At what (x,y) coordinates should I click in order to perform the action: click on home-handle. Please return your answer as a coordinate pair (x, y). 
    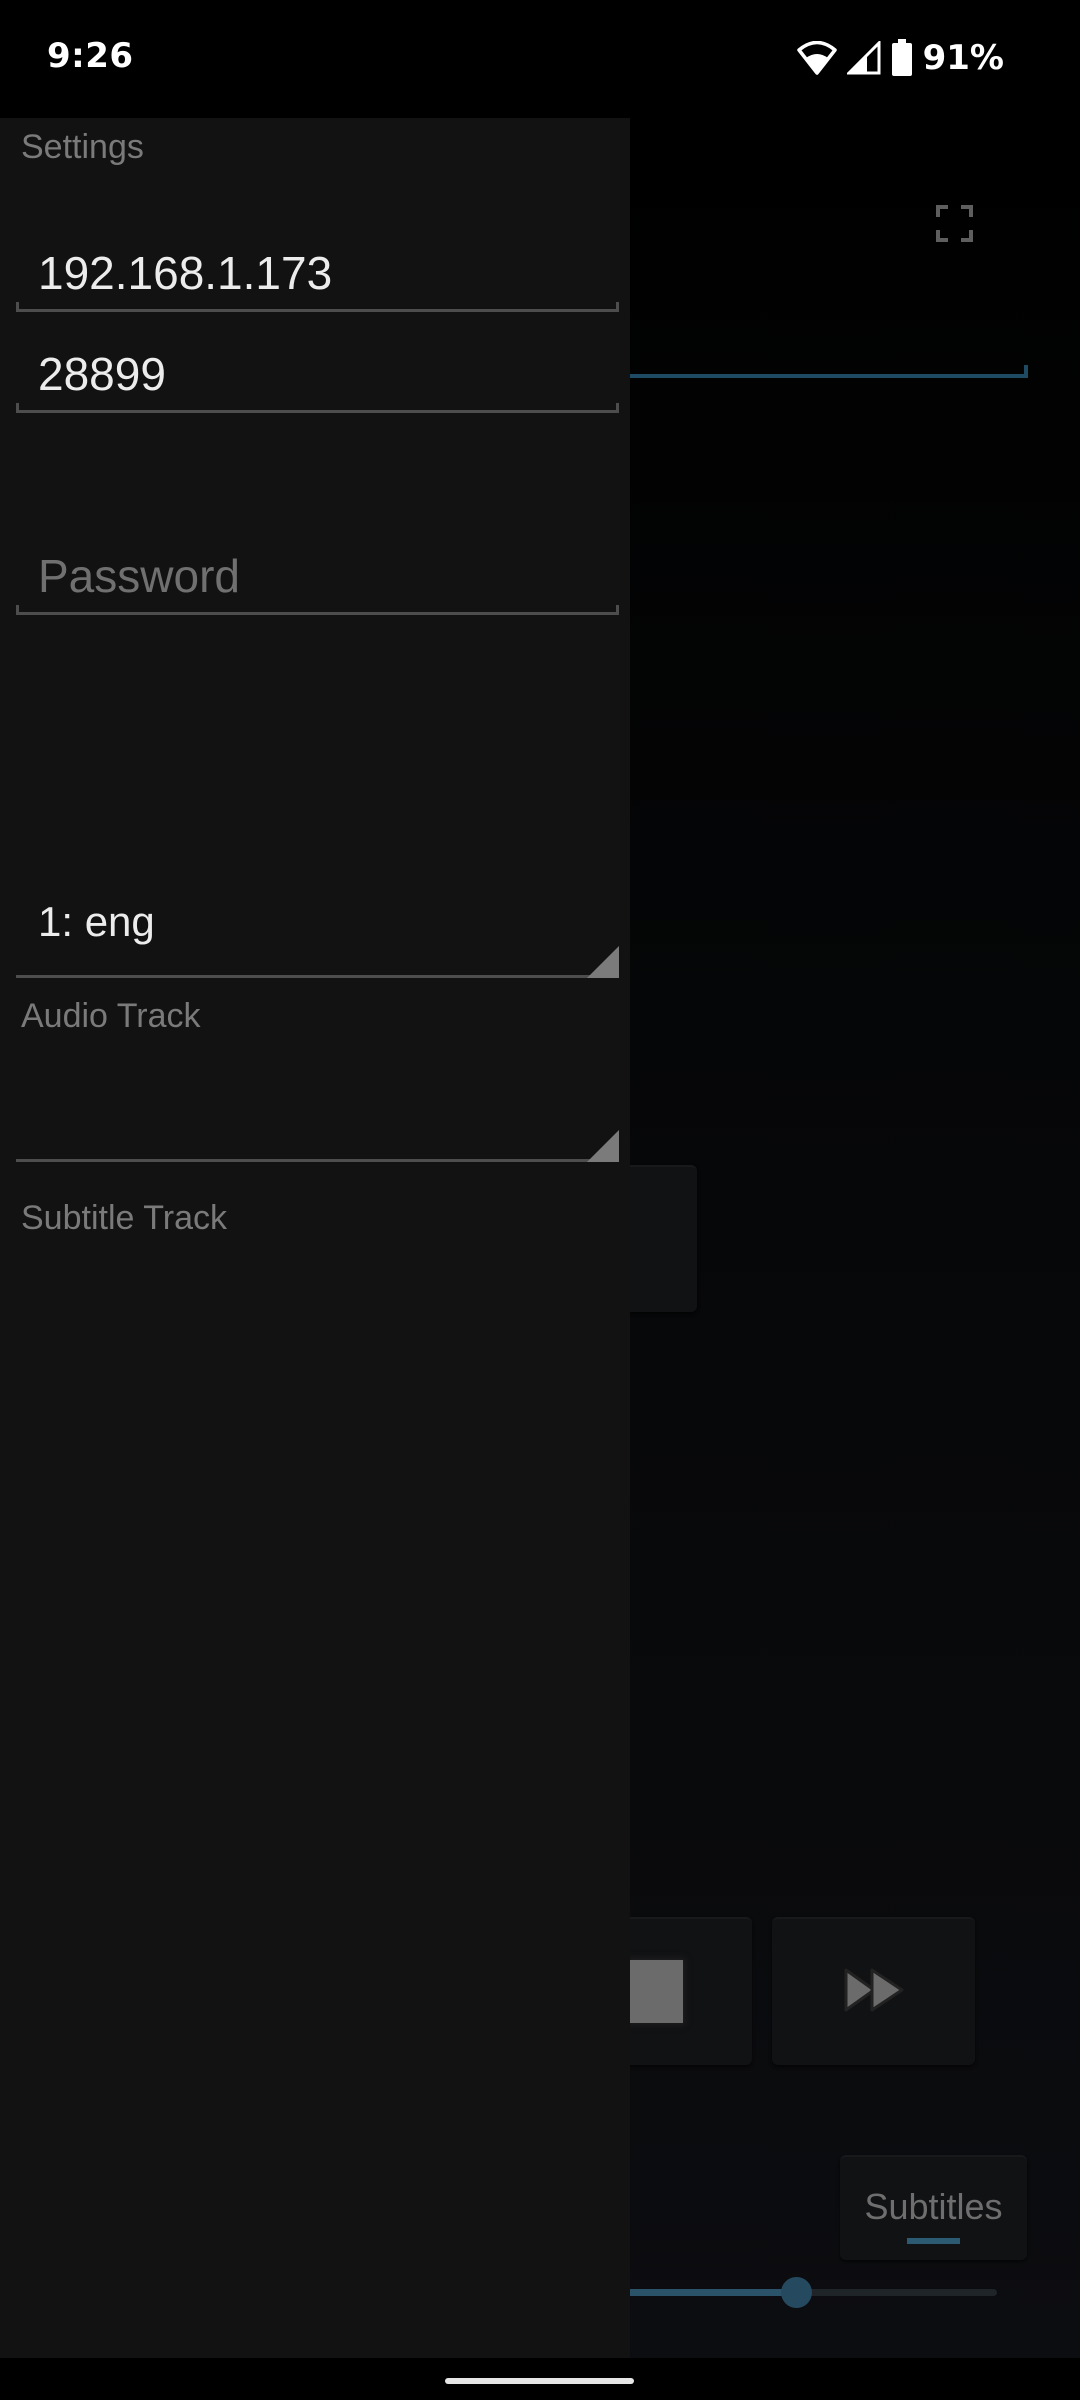
    Looking at the image, I should click on (539, 2381).